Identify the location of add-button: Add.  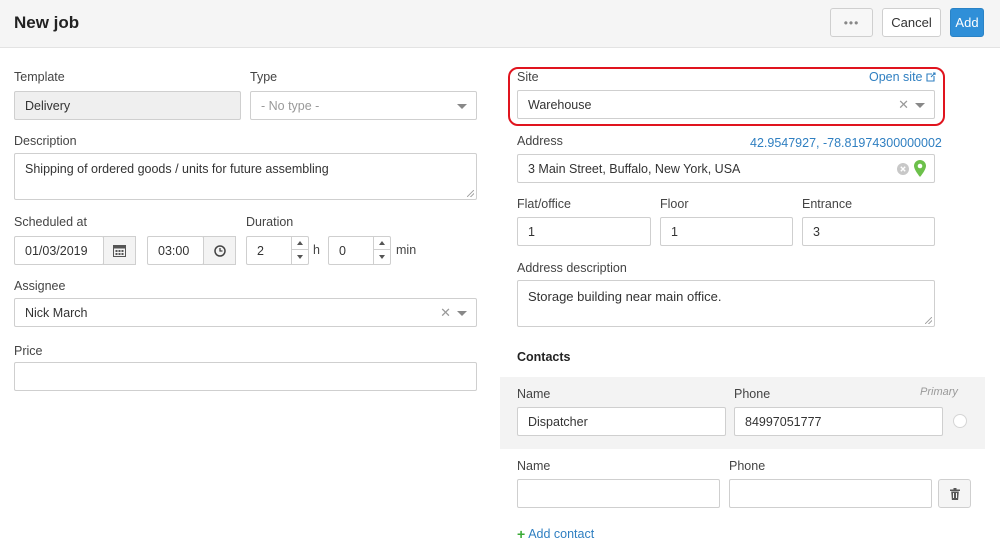
(967, 22).